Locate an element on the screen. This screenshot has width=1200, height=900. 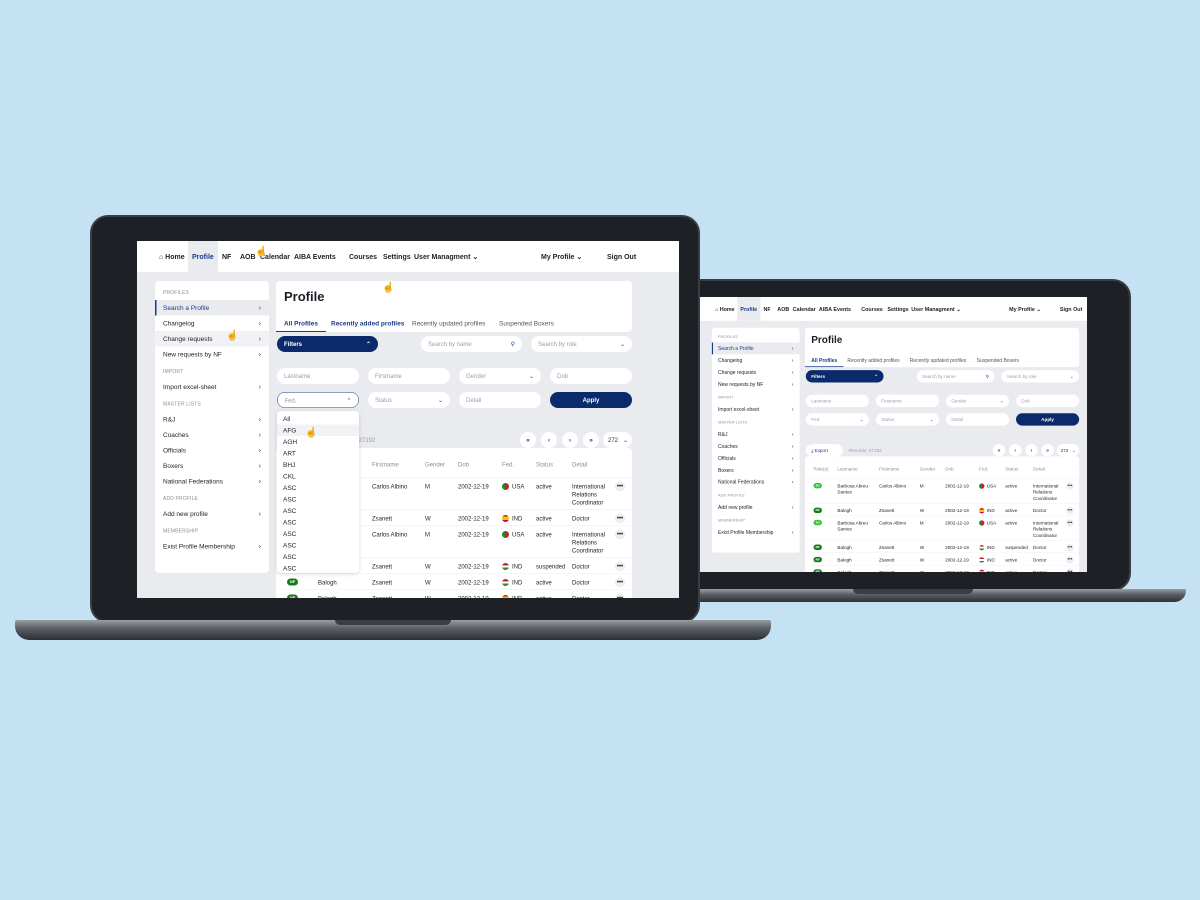
fed-option: CKL is located at coordinates (318, 477).